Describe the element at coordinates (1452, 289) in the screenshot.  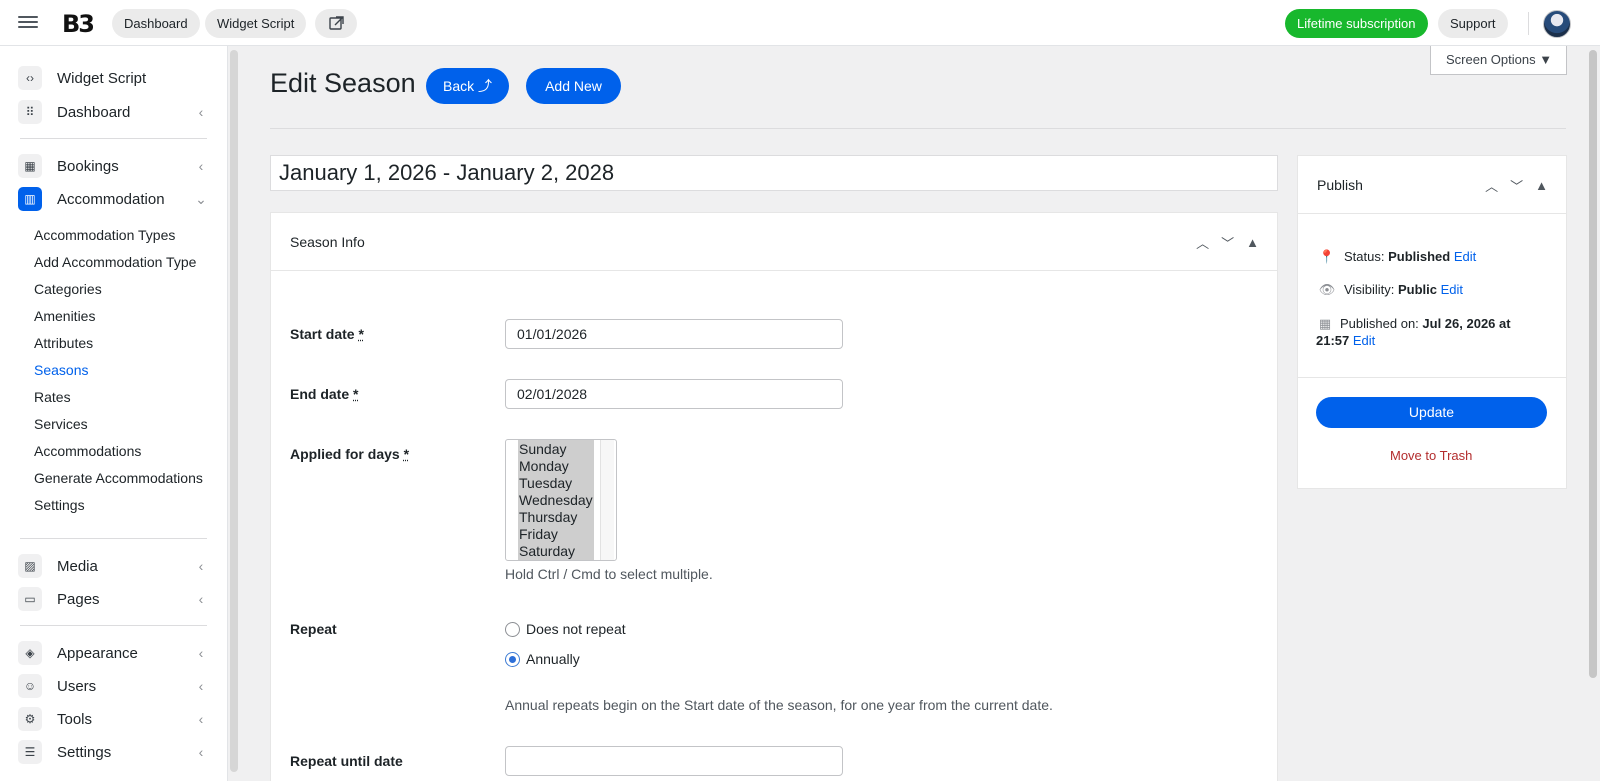
I see `edit-visibility-link: Edit` at that location.